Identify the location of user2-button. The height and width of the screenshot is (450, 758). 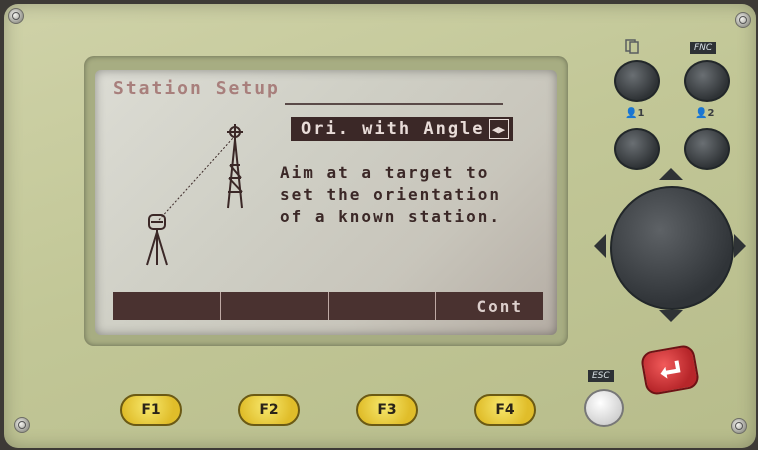
(707, 149).